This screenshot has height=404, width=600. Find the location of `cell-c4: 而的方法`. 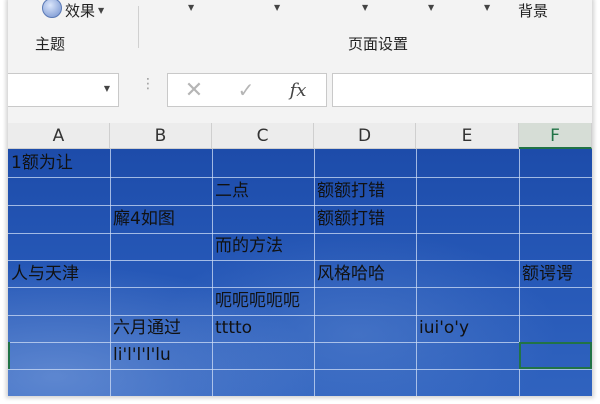

cell-c4: 而的方法 is located at coordinates (247, 246).